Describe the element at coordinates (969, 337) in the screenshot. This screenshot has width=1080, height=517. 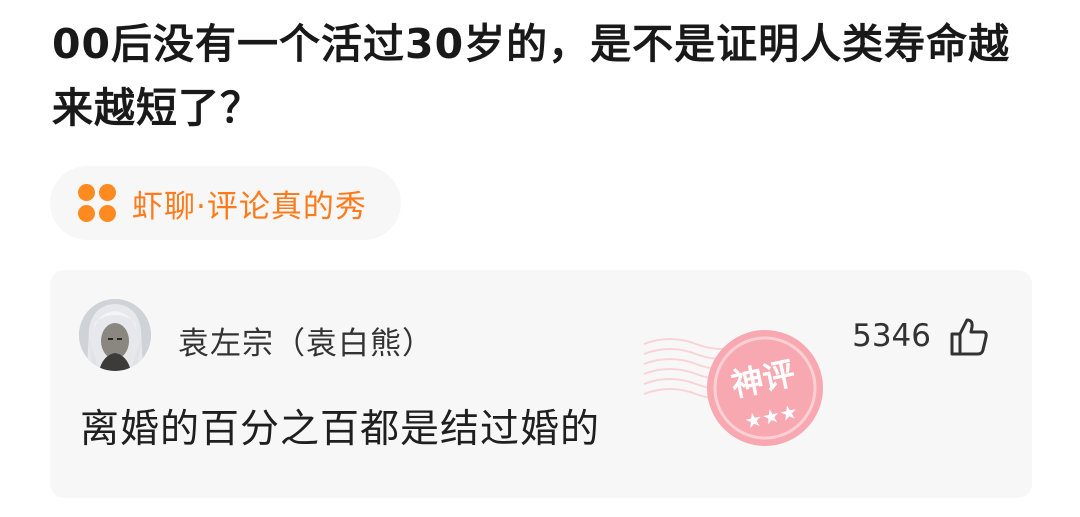
I see `thumbs-up-icon` at that location.